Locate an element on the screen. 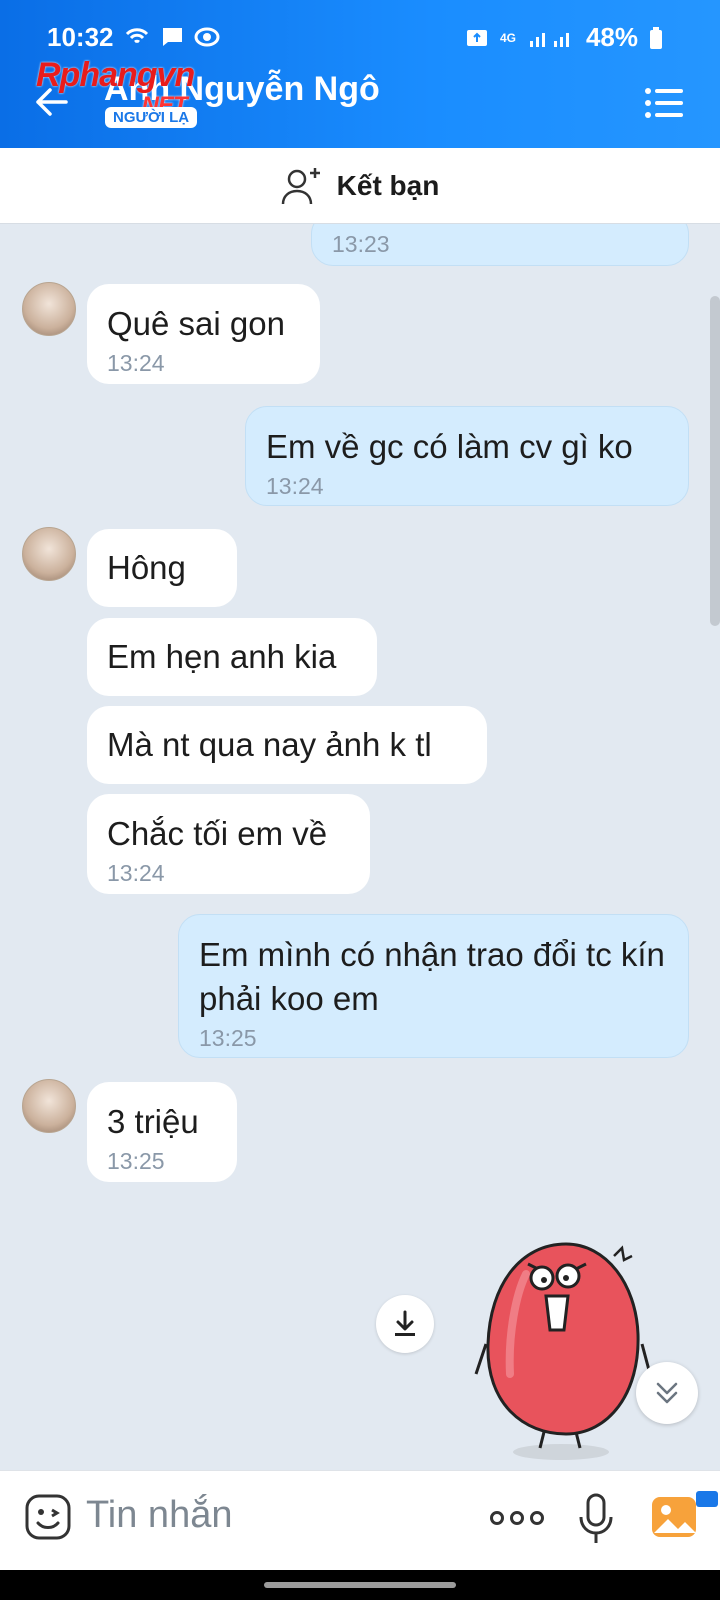  message-input is located at coordinates (276, 1515).